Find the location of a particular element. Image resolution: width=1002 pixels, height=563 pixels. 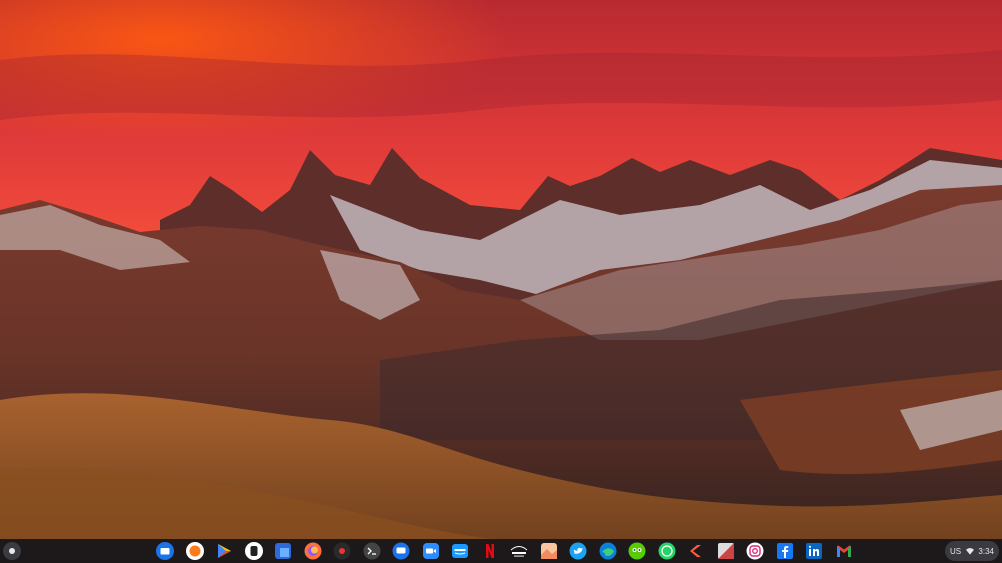

app-screenshot is located at coordinates (283, 551).